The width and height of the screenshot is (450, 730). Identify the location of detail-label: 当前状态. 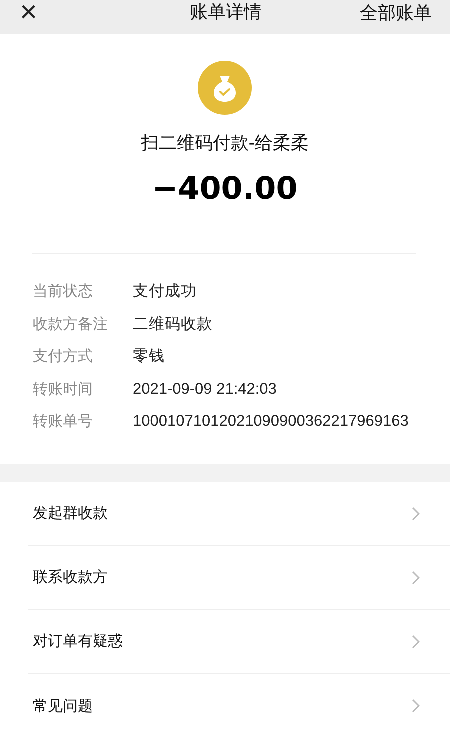
(63, 291).